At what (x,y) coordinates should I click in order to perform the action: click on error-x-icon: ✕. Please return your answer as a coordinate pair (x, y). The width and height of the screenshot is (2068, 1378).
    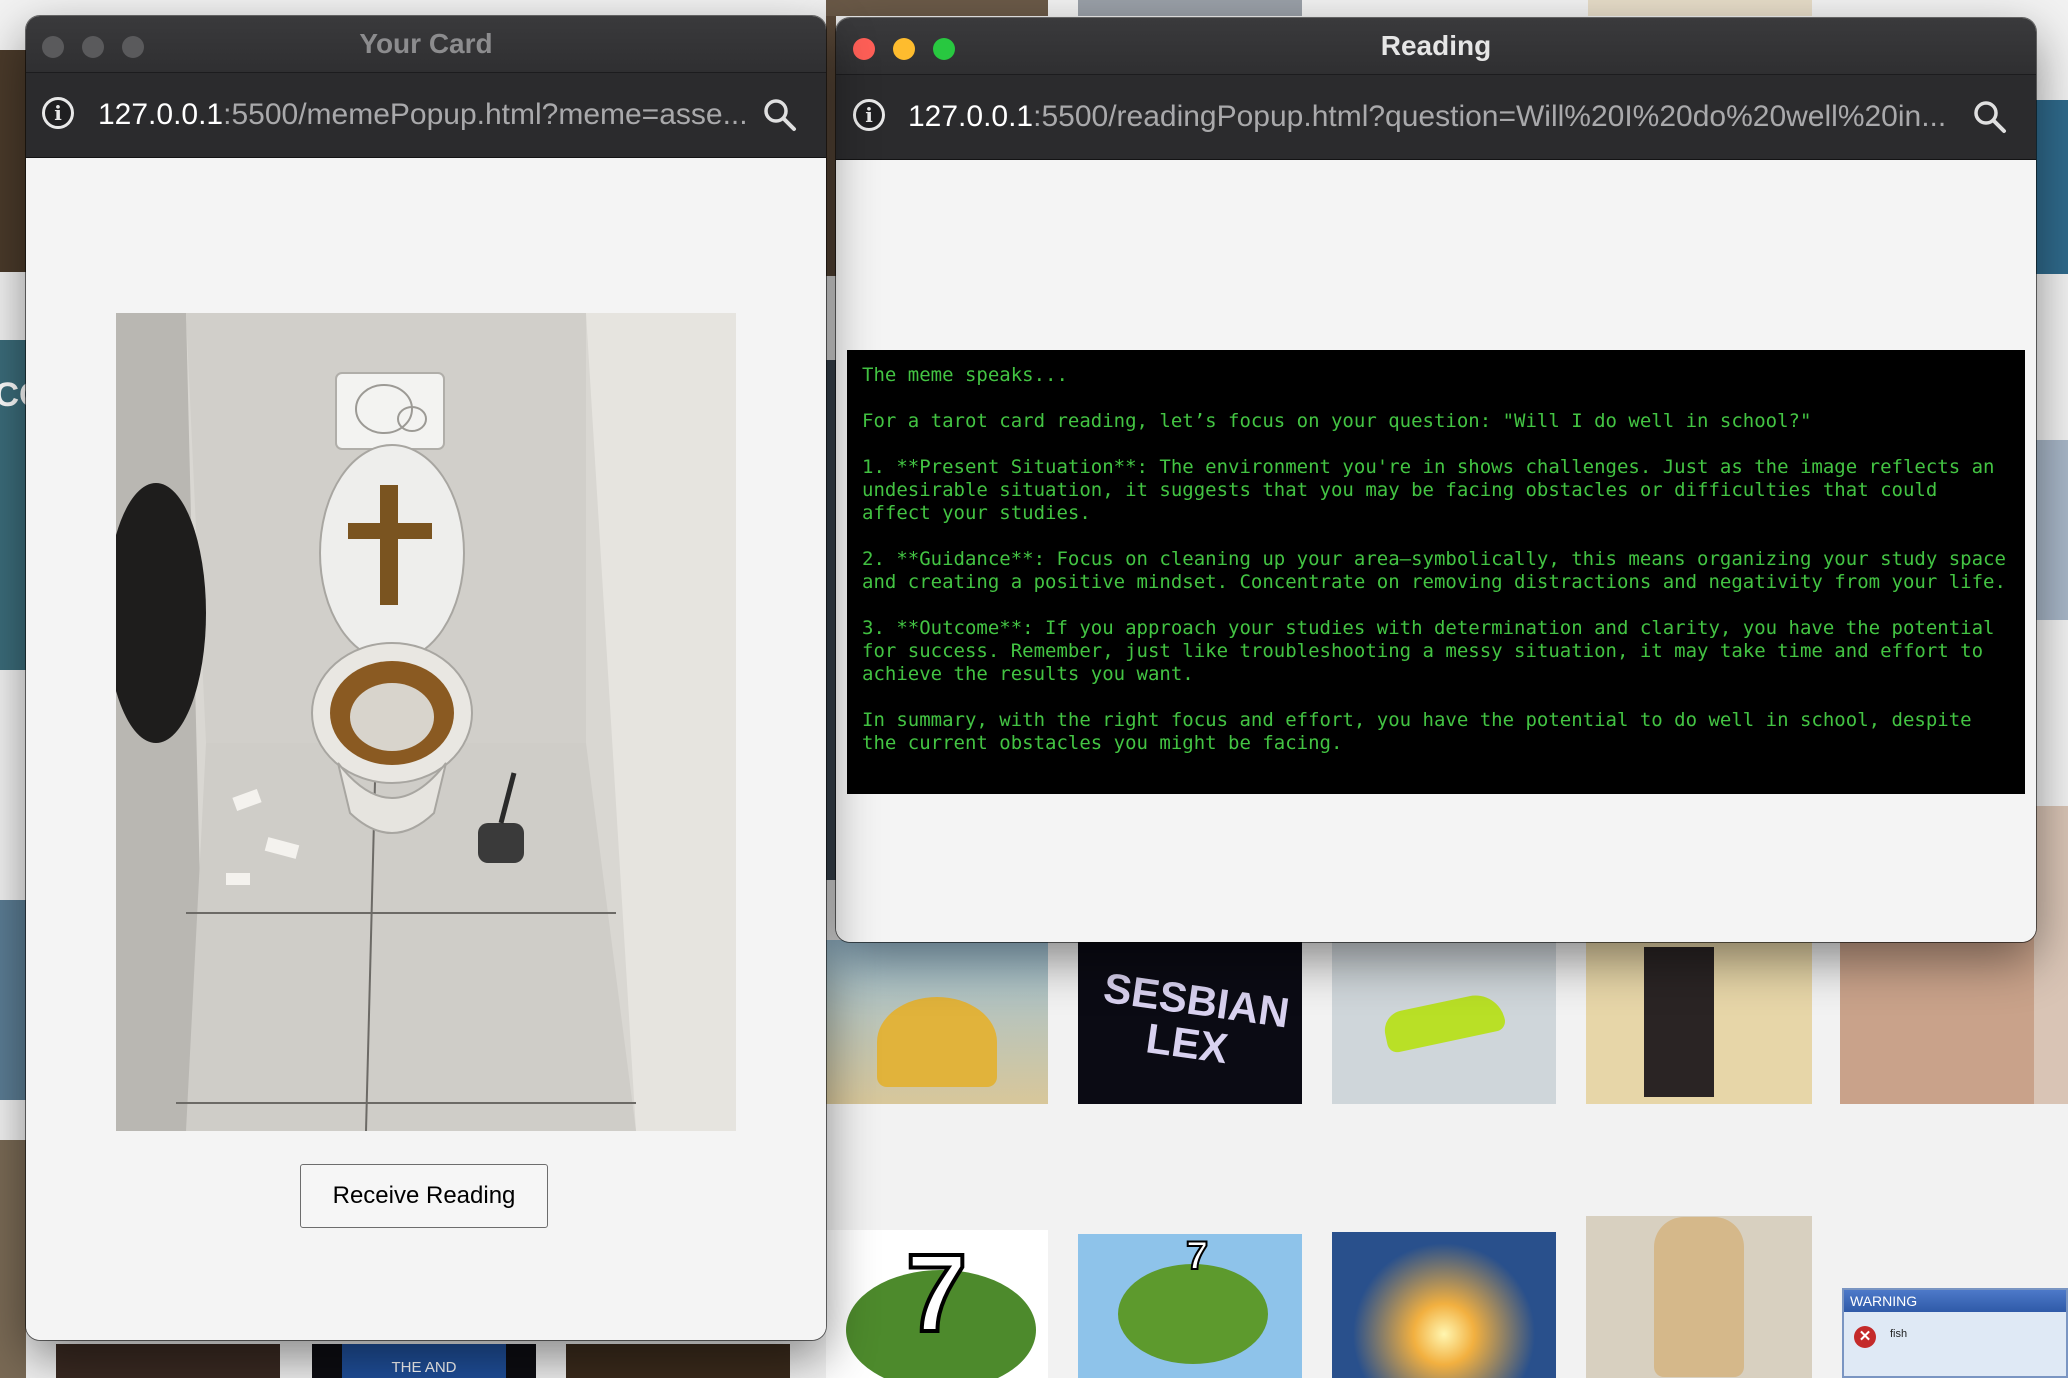
    Looking at the image, I should click on (1865, 1337).